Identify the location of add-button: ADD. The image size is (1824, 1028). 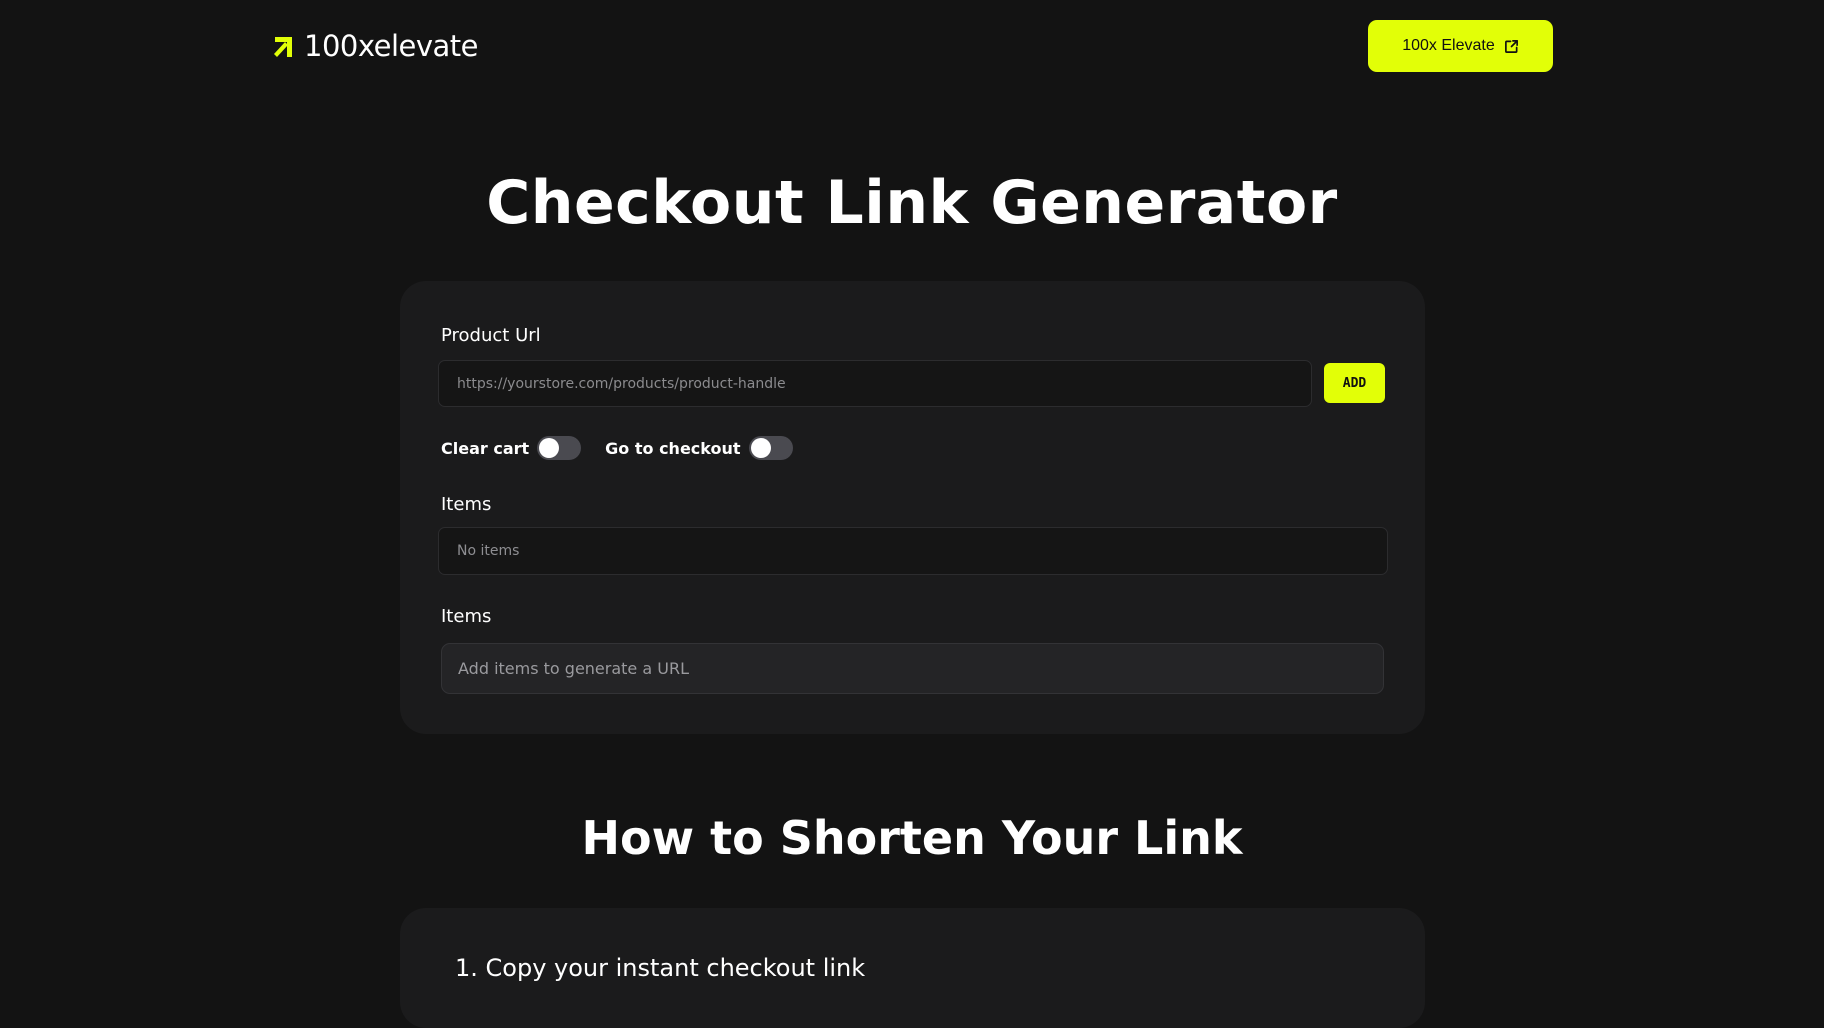
(1354, 383).